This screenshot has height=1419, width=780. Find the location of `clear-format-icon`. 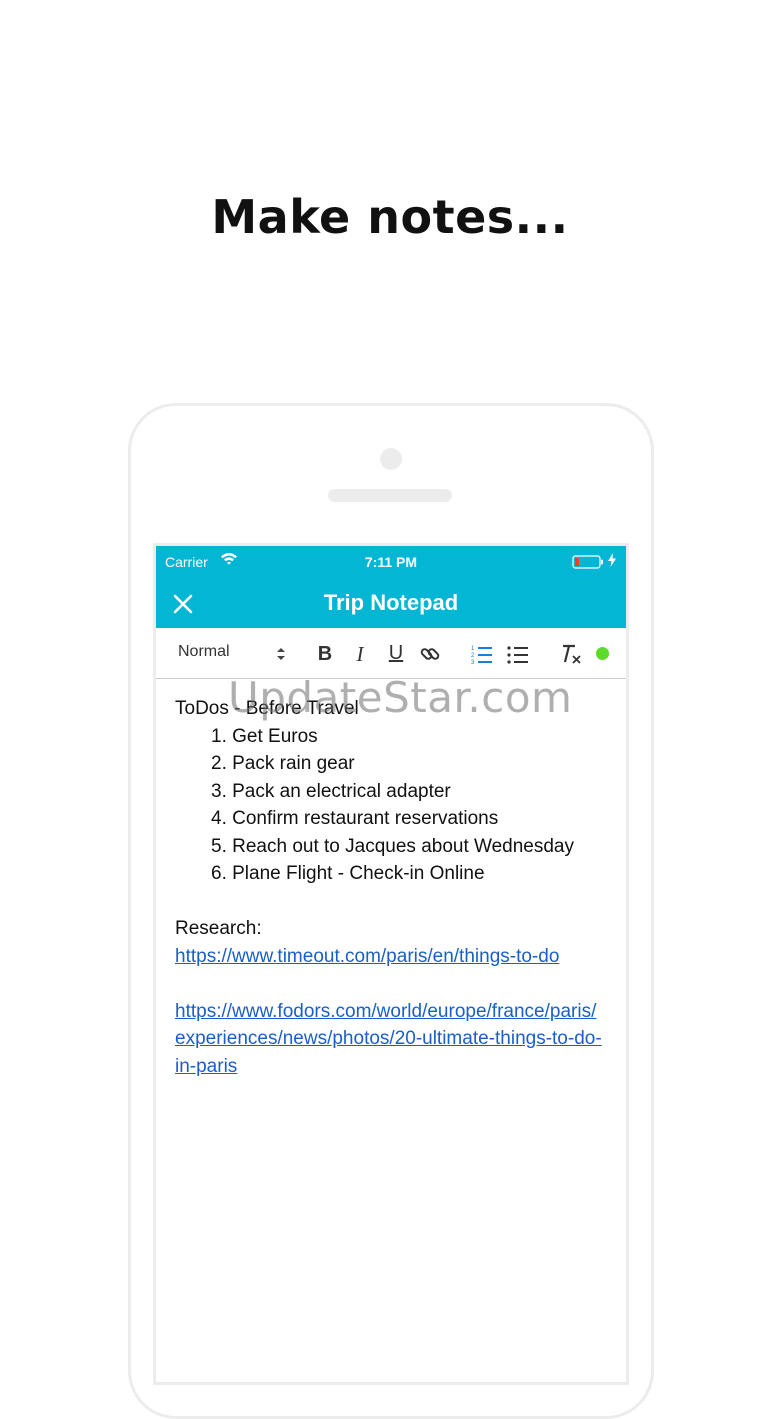

clear-format-icon is located at coordinates (572, 654).